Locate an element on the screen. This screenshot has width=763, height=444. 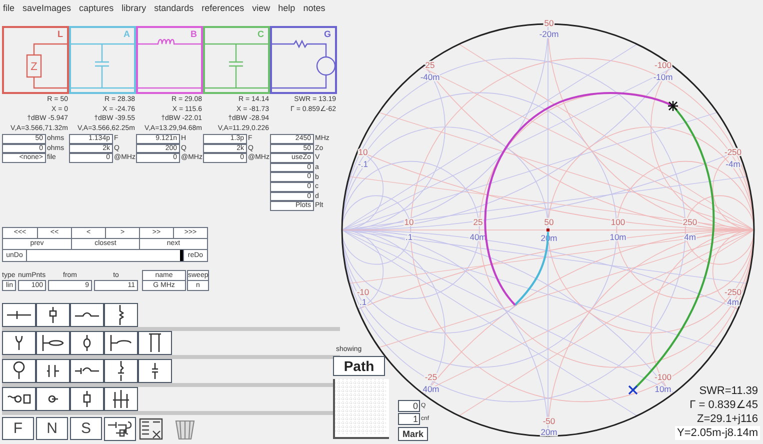
chart-label: -10m is located at coordinates (663, 77).